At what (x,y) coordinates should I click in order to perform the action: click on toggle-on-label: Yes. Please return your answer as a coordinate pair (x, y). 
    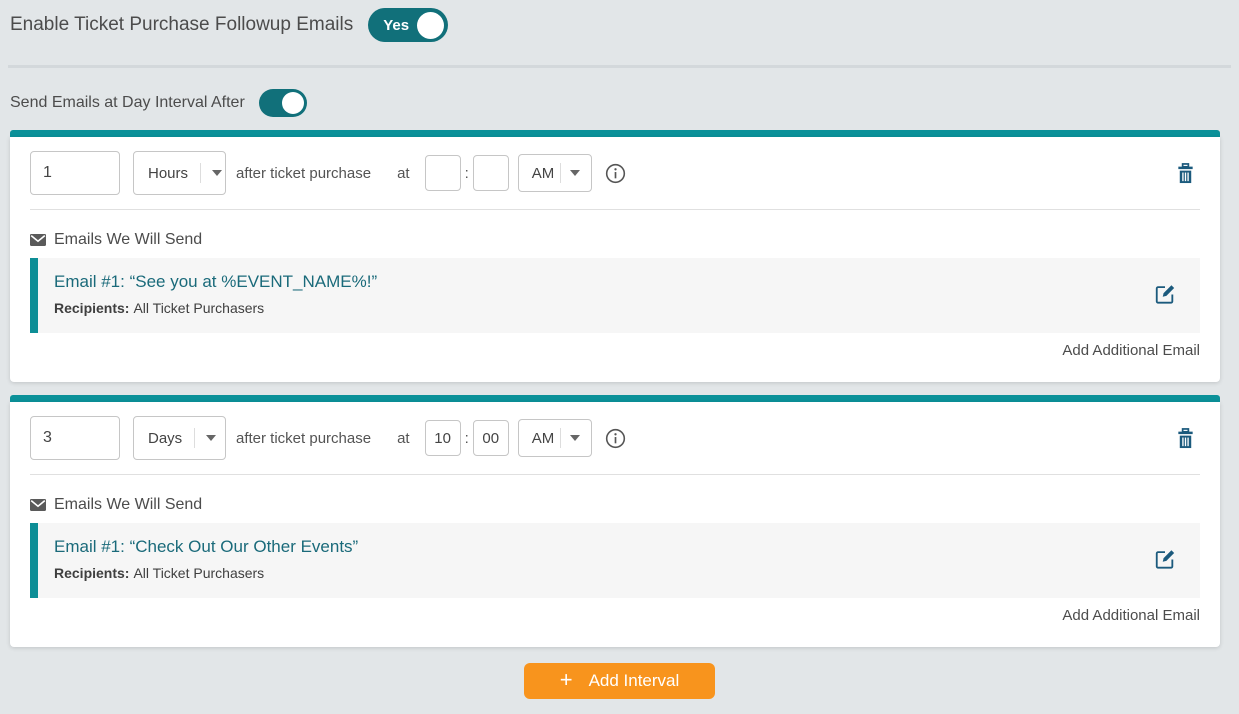
    Looking at the image, I should click on (396, 25).